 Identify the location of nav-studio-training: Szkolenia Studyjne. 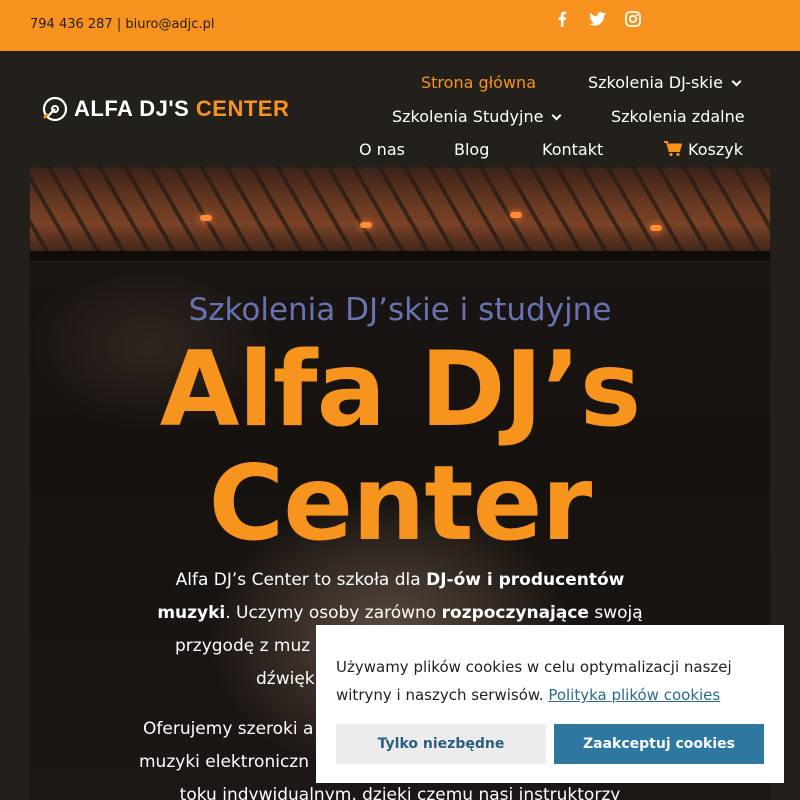
(477, 116).